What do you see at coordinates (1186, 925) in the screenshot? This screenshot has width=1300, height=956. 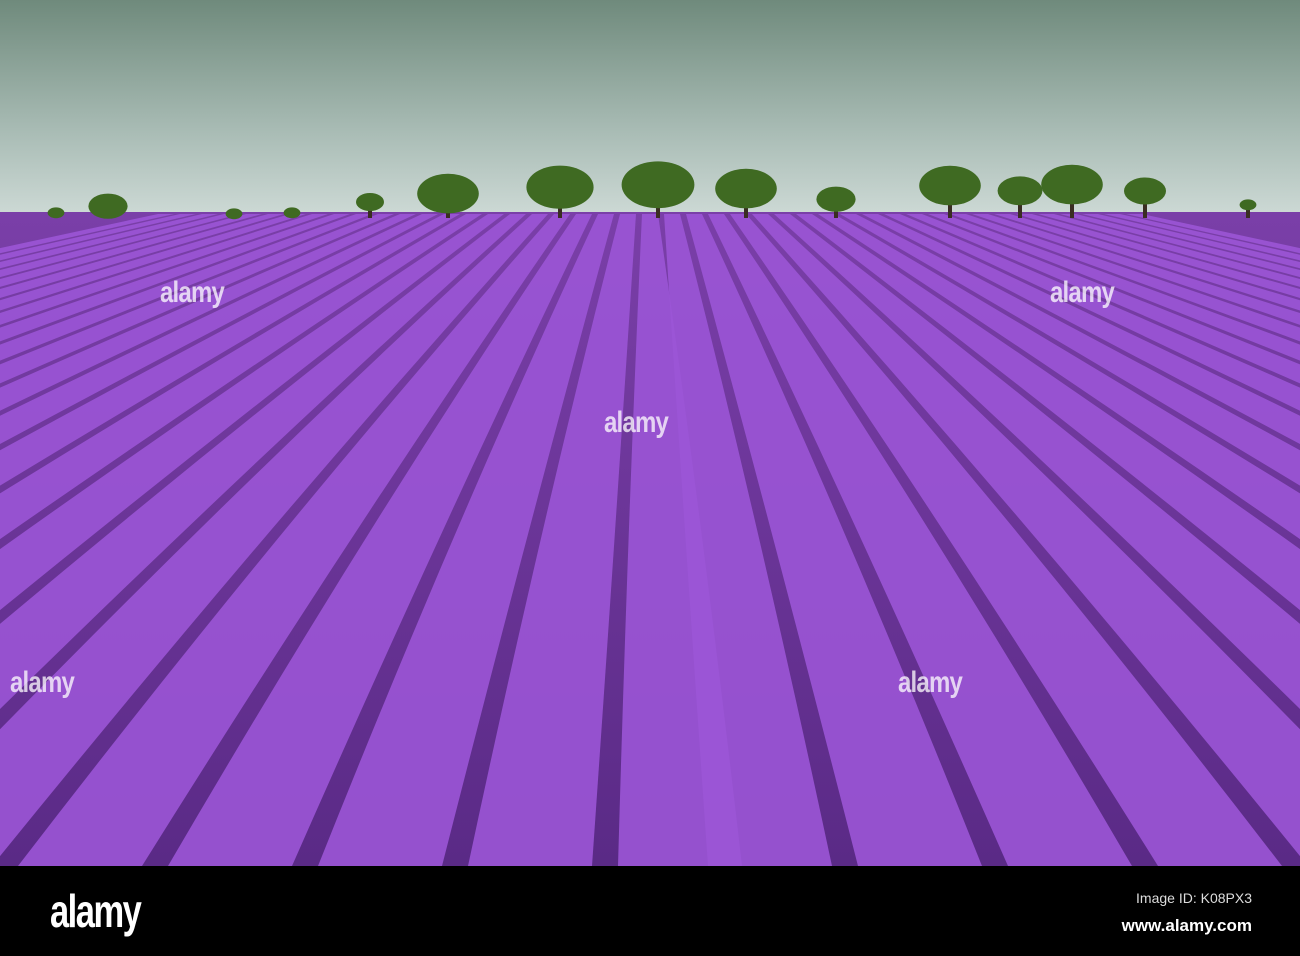 I see `site-url: www.alamy.com` at bounding box center [1186, 925].